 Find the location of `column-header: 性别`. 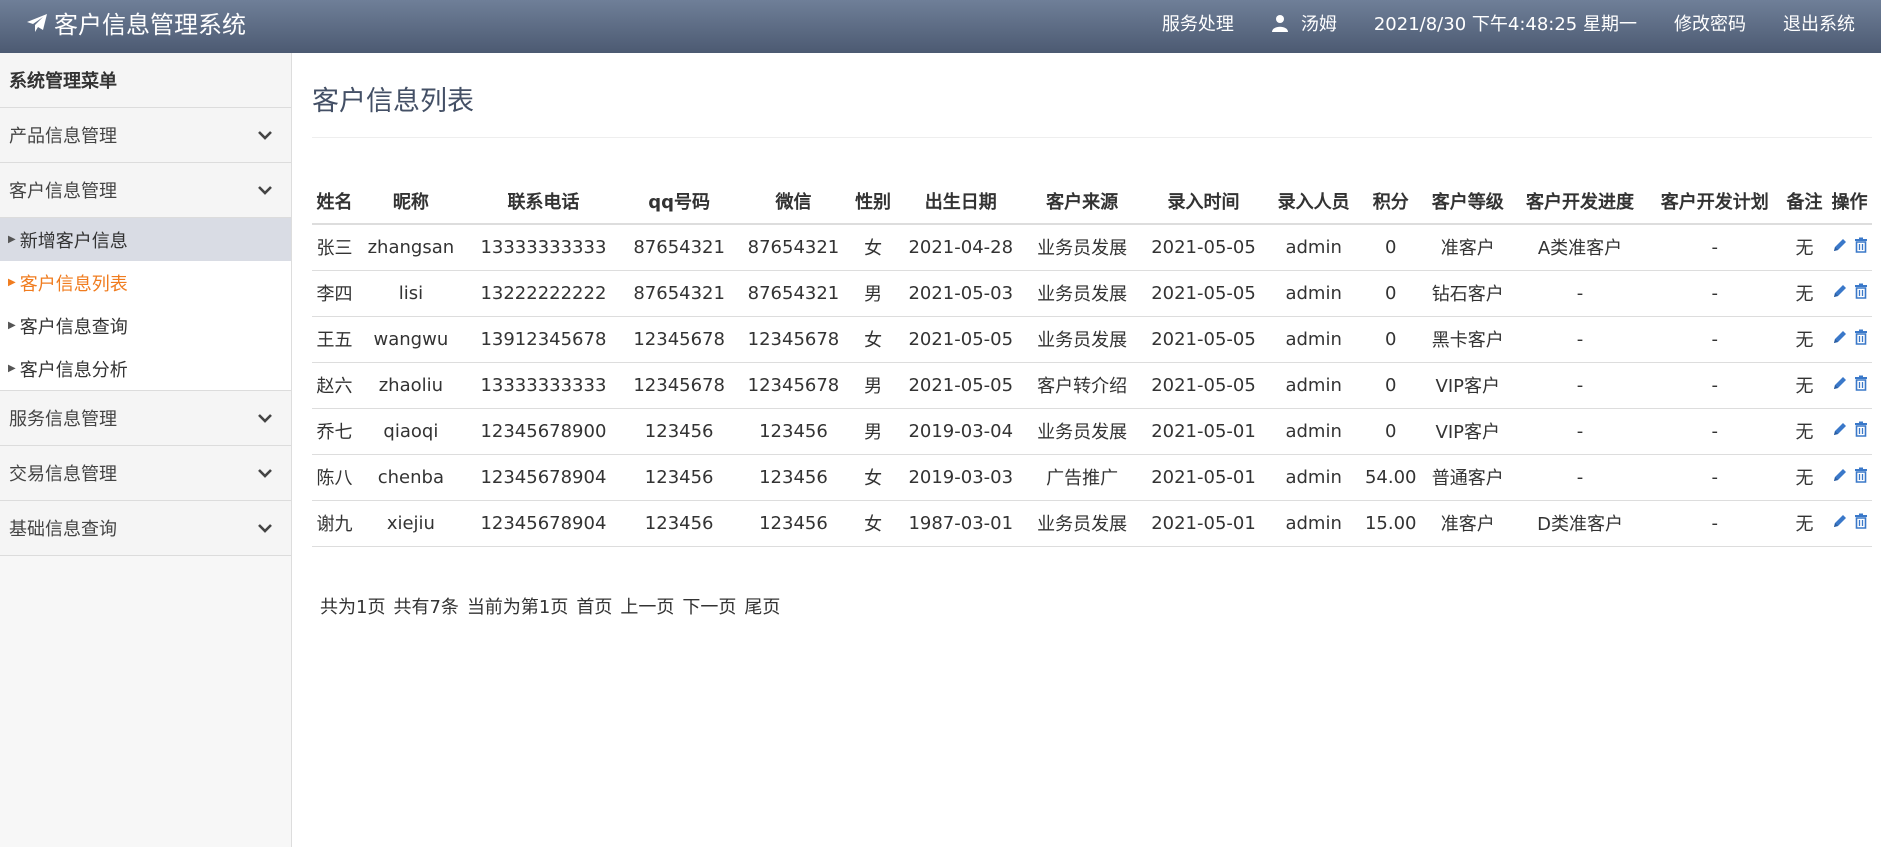

column-header: 性别 is located at coordinates (873, 201).